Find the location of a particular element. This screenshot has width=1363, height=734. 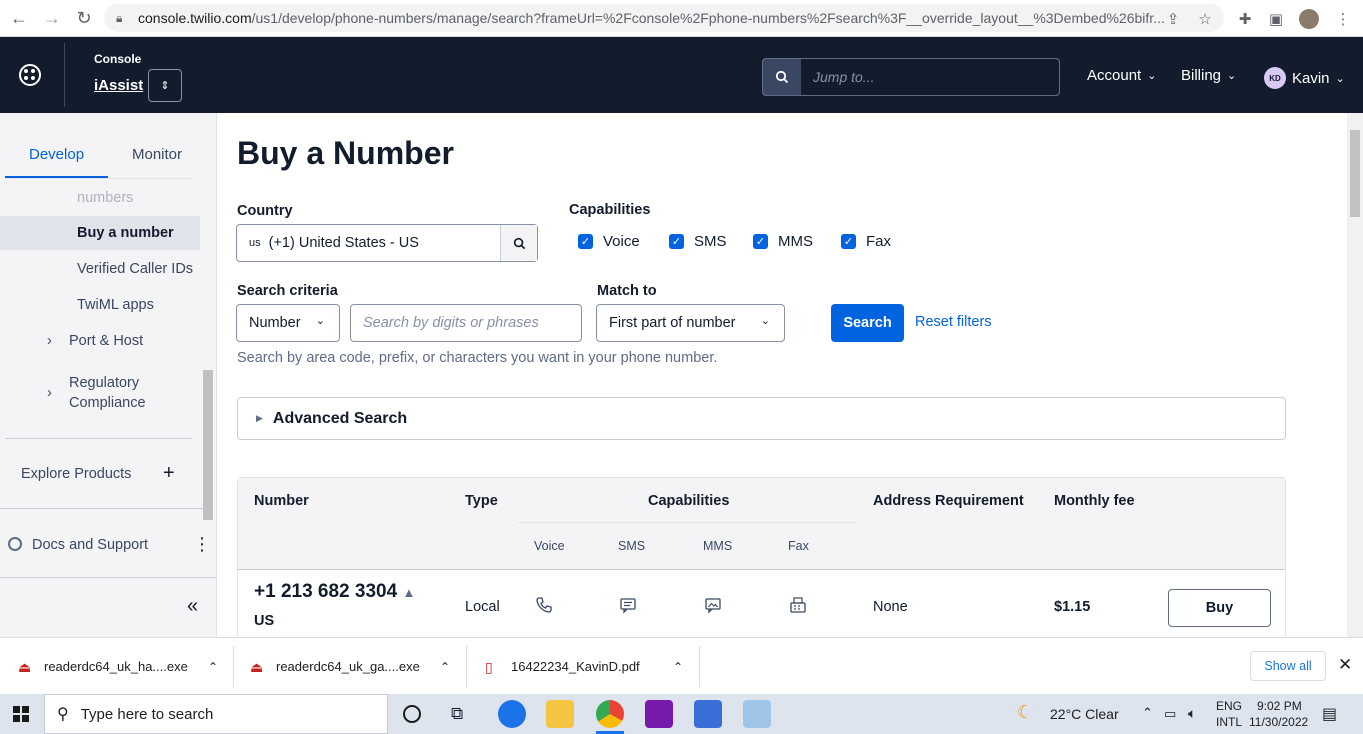

buy-button: Buy is located at coordinates (1219, 608).